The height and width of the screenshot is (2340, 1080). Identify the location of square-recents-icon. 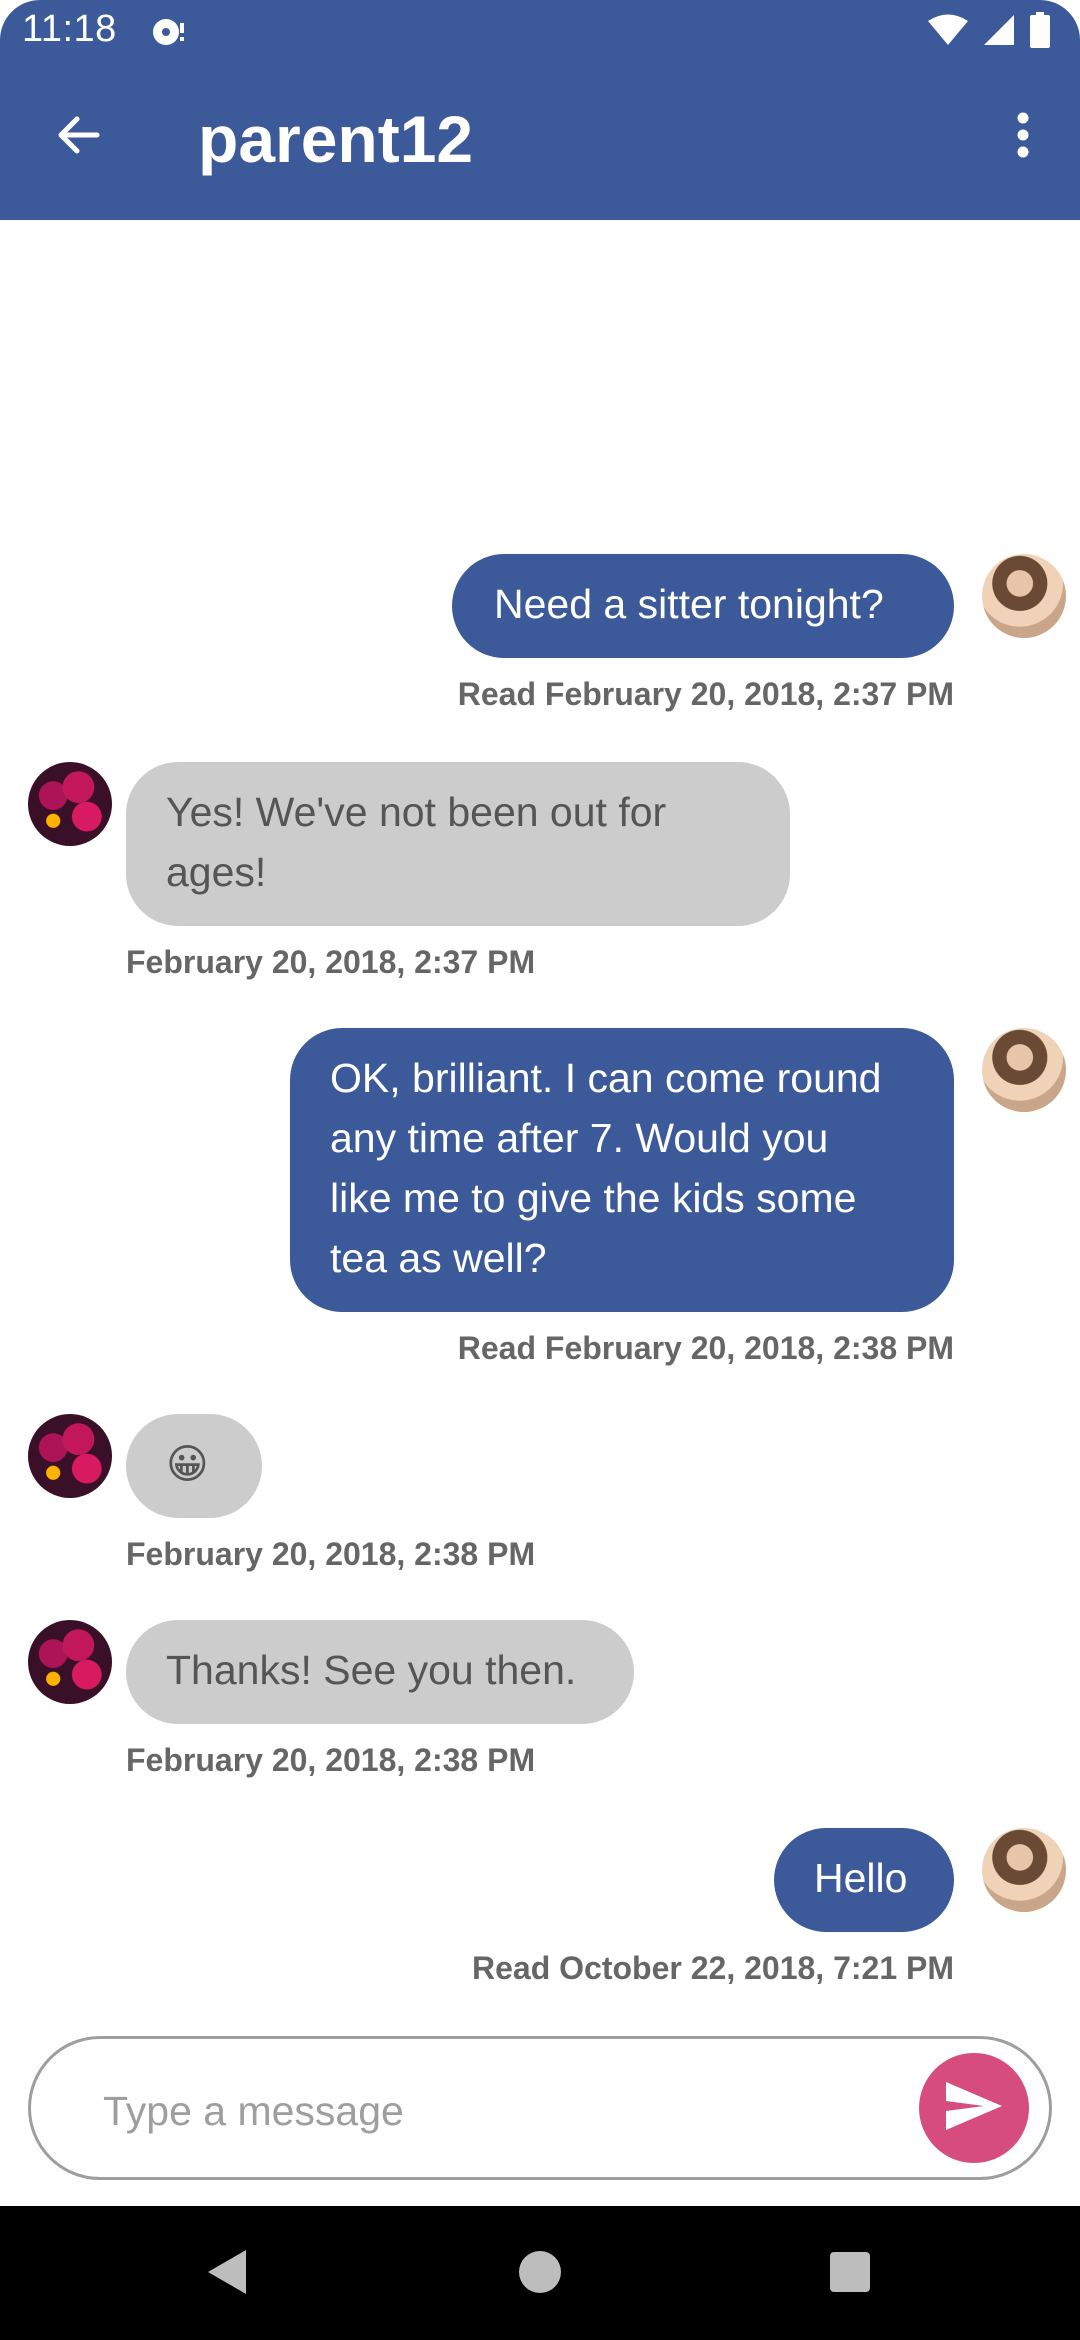
(850, 2274).